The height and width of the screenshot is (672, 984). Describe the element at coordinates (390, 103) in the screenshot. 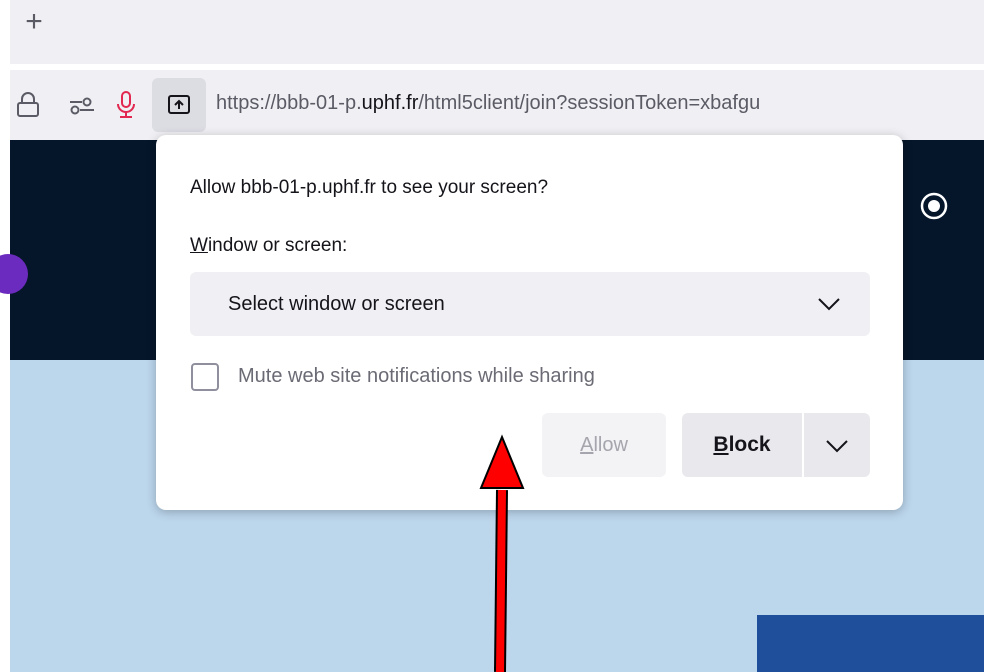

I see `url-host: uphf.fr` at that location.